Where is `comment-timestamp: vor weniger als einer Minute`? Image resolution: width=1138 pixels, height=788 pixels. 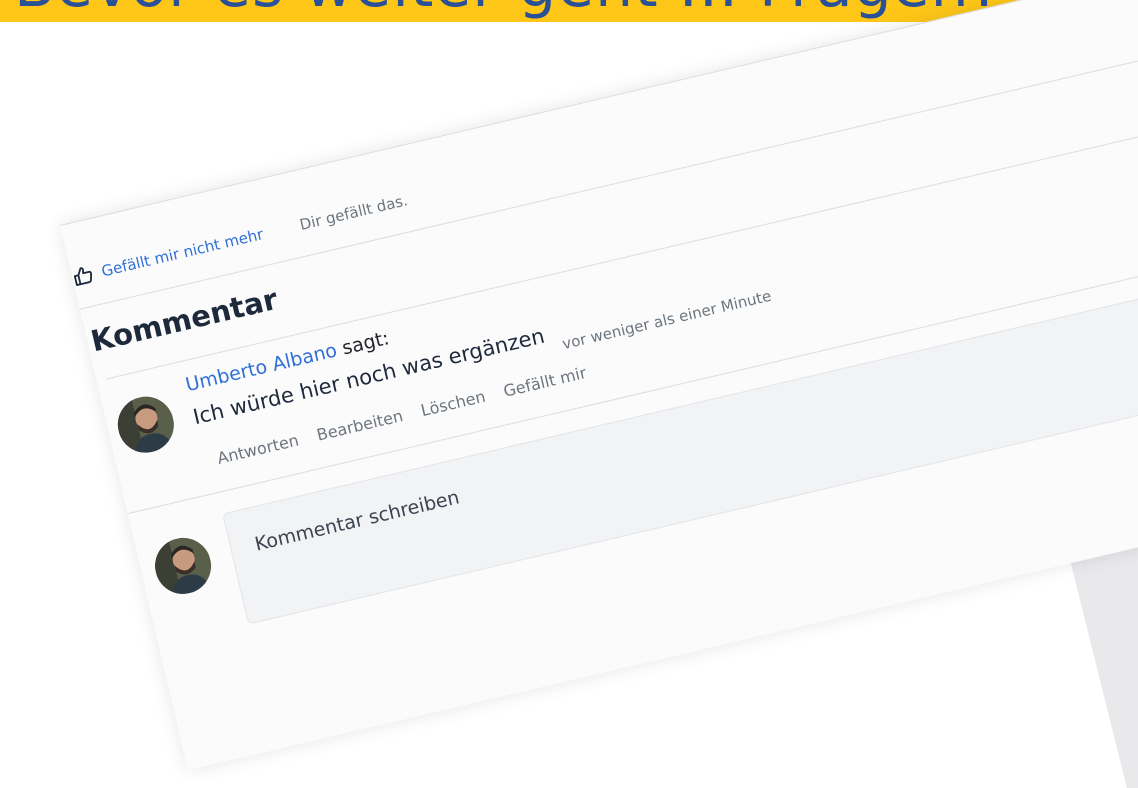
comment-timestamp: vor weniger als einer Minute is located at coordinates (667, 320).